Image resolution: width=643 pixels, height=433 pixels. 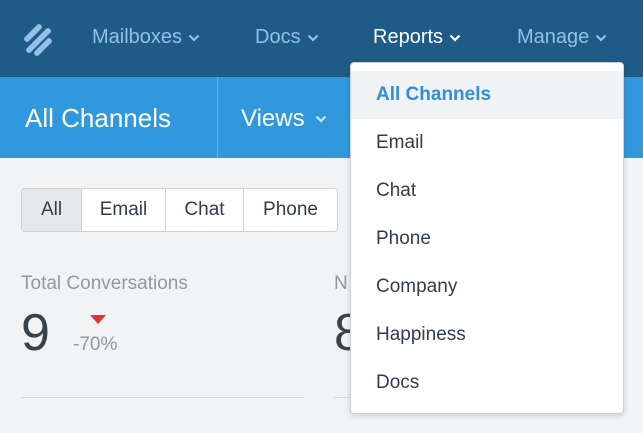 What do you see at coordinates (104, 283) in the screenshot?
I see `total-conversations-label: Total Conversations` at bounding box center [104, 283].